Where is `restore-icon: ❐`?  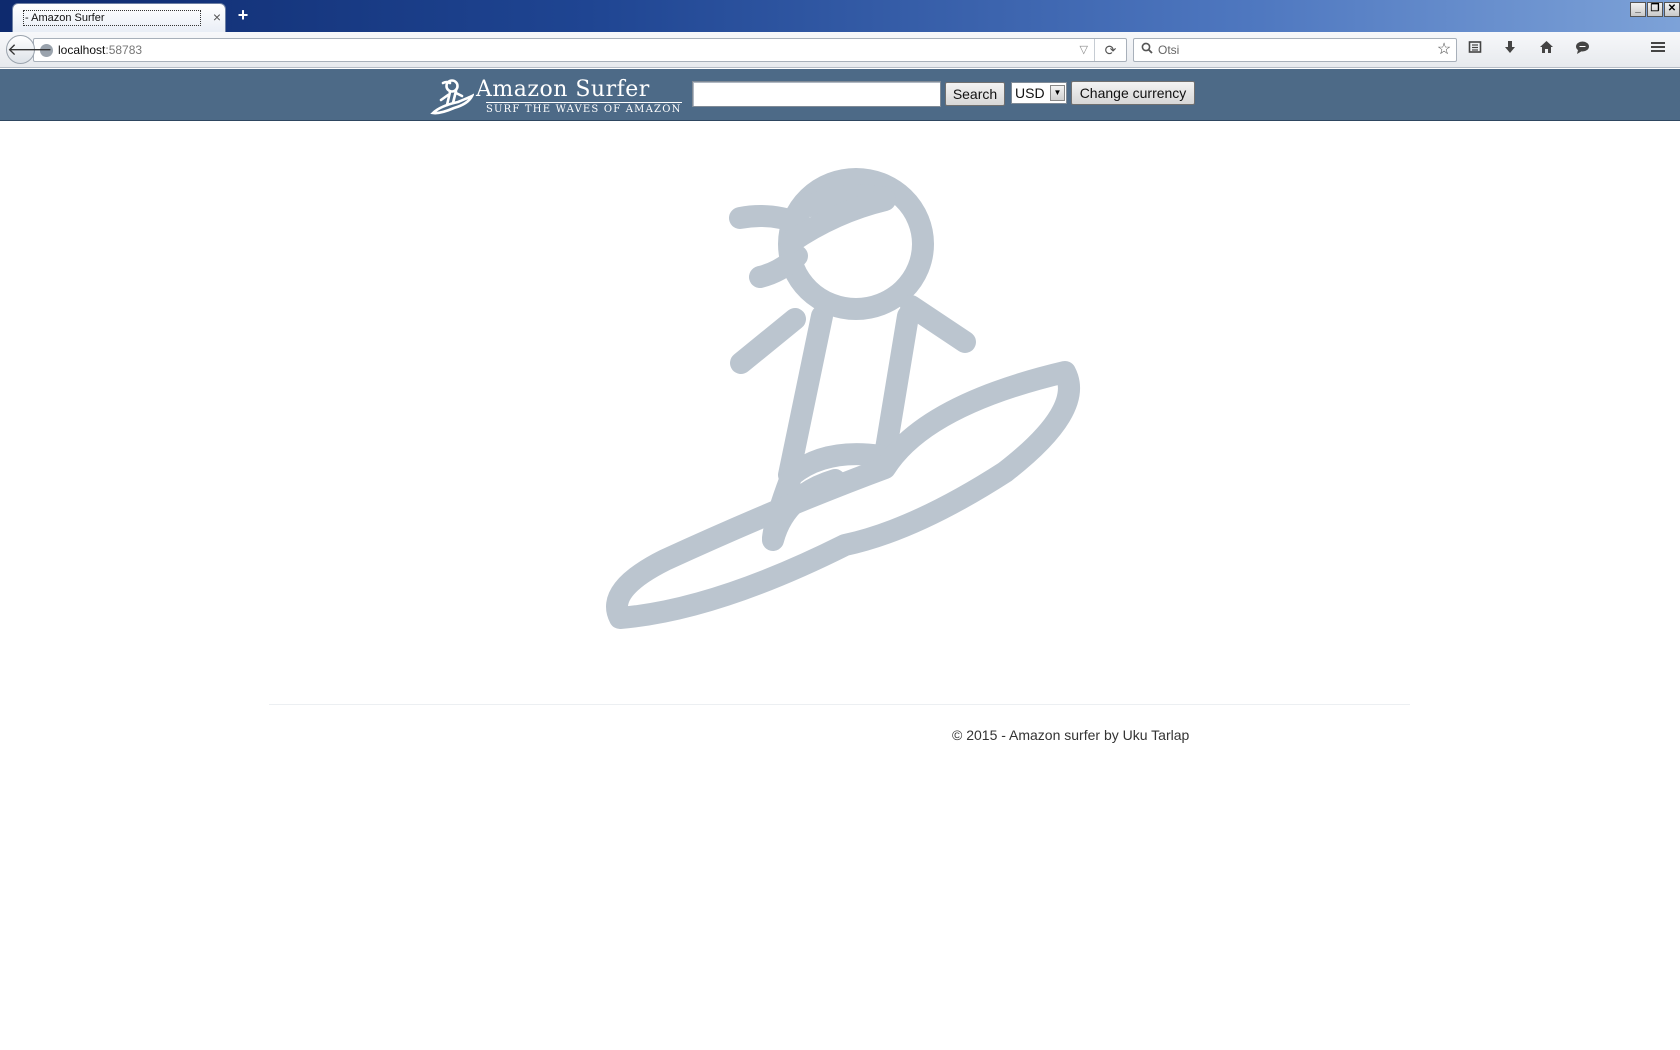
restore-icon: ❐ is located at coordinates (1655, 9).